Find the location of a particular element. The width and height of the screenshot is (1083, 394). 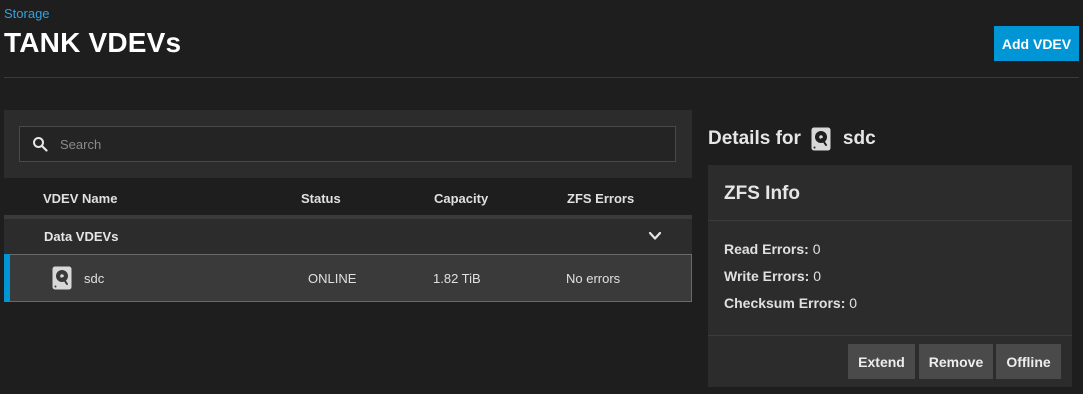

details-title: Details for sdc is located at coordinates (792, 139).